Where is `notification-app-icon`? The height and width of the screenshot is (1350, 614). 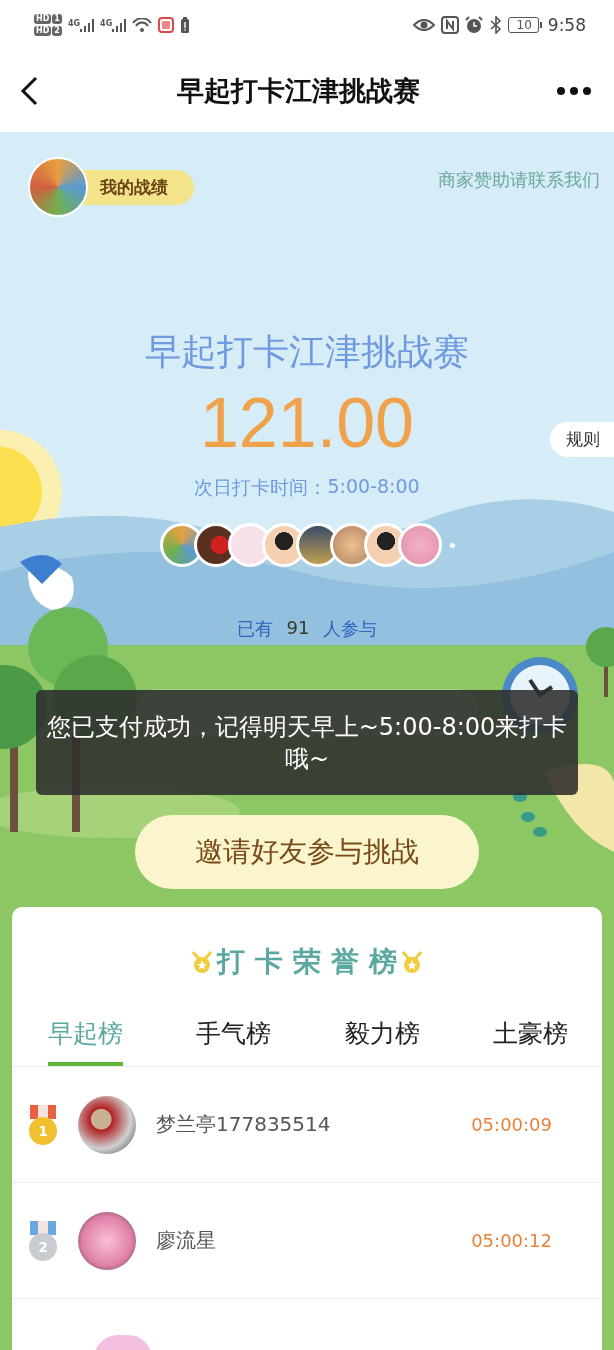 notification-app-icon is located at coordinates (166, 25).